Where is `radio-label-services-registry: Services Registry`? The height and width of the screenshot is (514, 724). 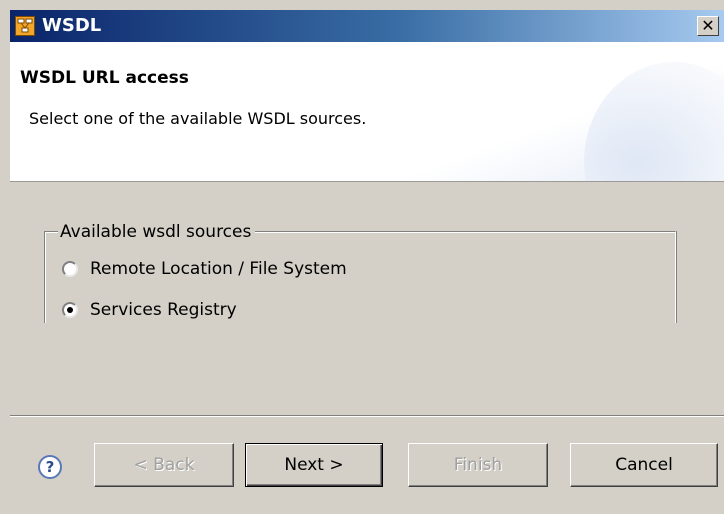
radio-label-services-registry: Services Registry is located at coordinates (163, 310).